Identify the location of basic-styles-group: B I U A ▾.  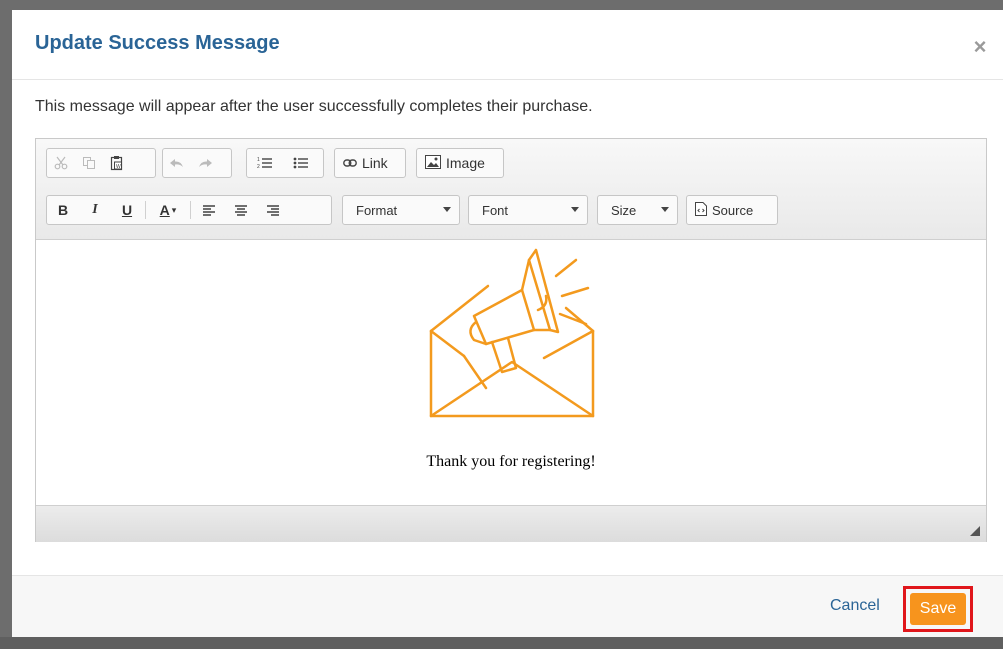
(189, 210).